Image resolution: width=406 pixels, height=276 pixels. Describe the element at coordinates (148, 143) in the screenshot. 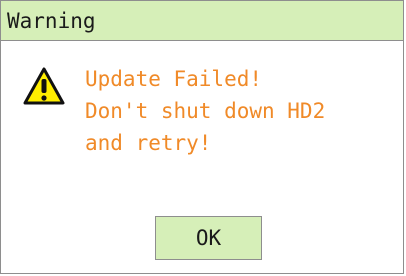

I see `message-line: and retry!` at that location.